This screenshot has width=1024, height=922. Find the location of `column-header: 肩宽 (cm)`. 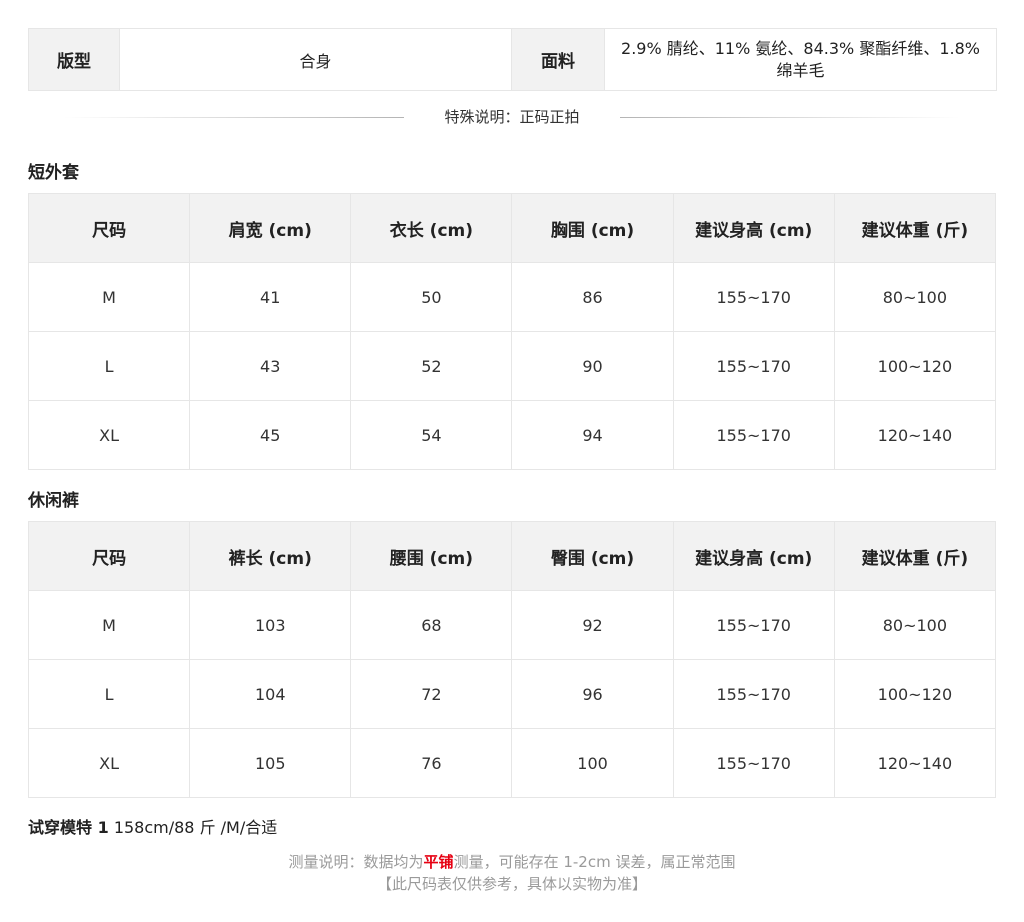

column-header: 肩宽 (cm) is located at coordinates (270, 228).